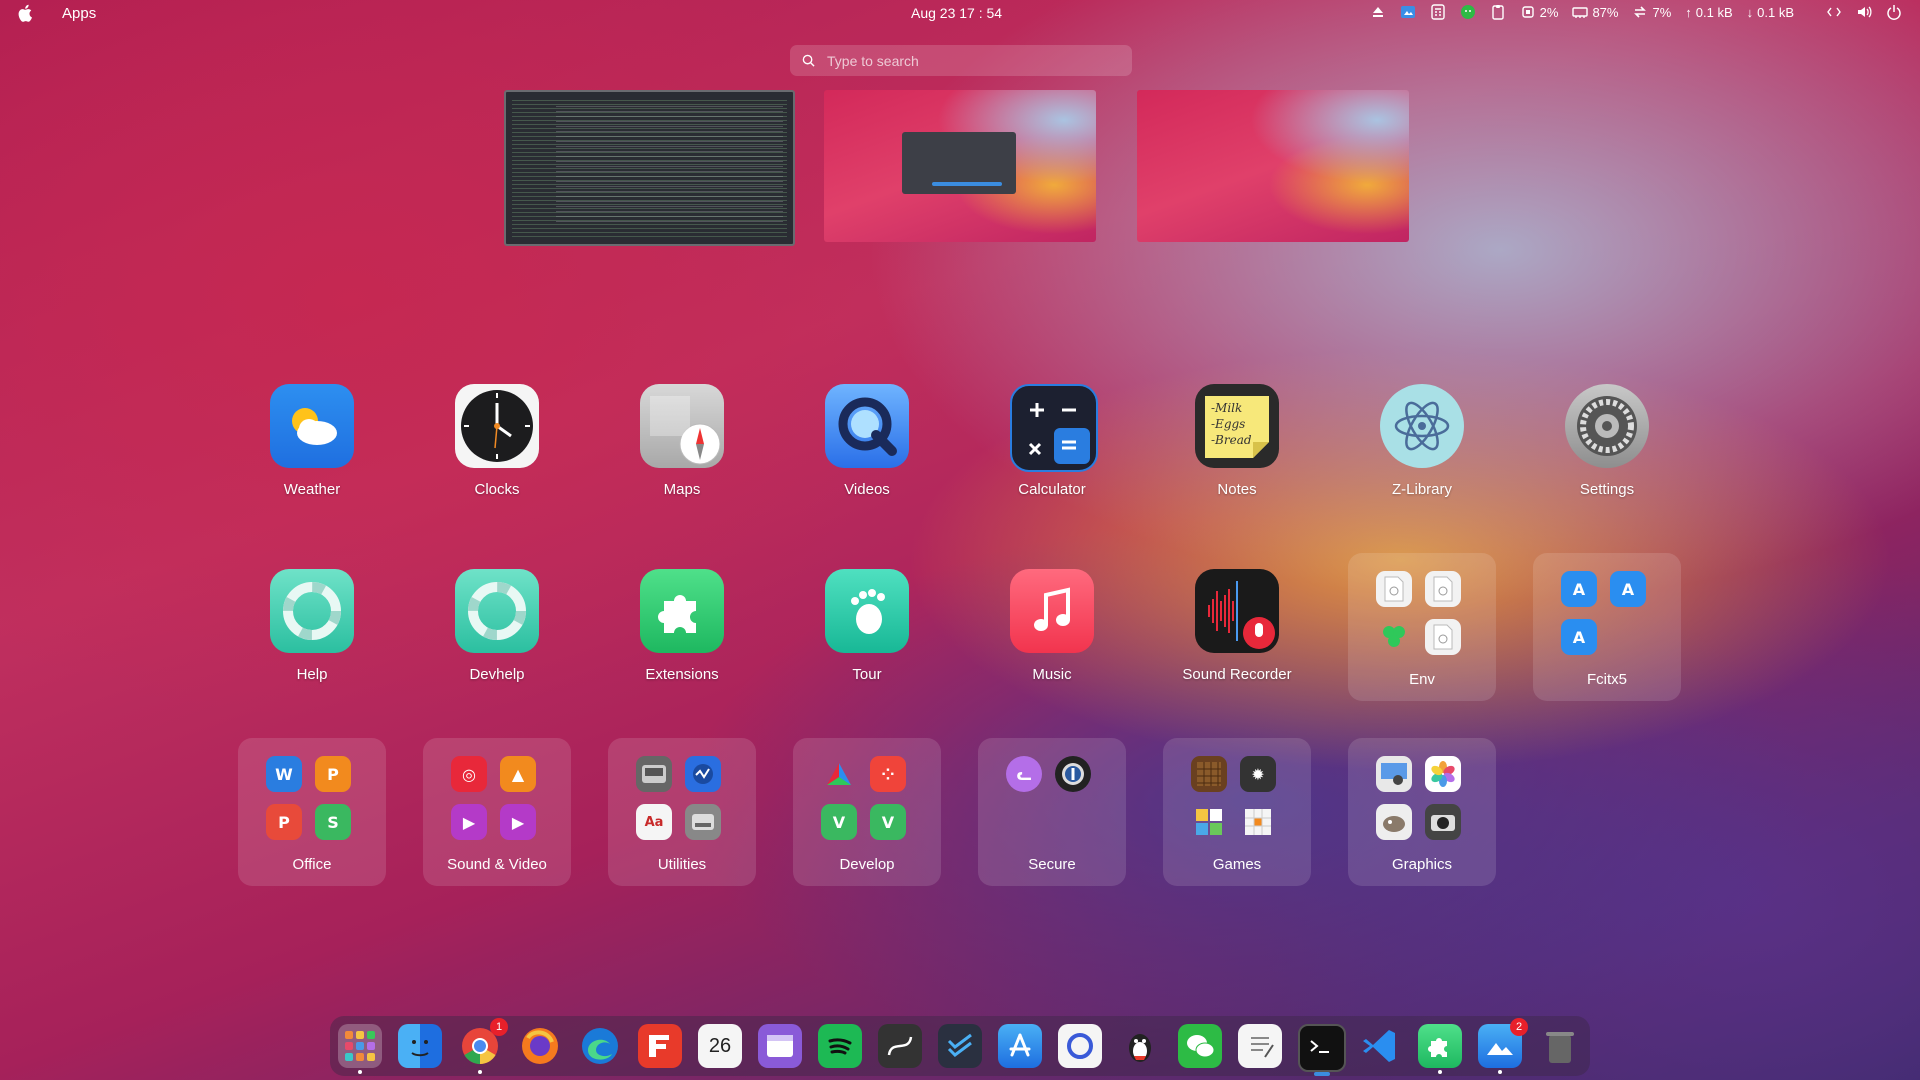 This screenshot has height=1080, width=1920. I want to click on app-label: Help, so click(312, 674).